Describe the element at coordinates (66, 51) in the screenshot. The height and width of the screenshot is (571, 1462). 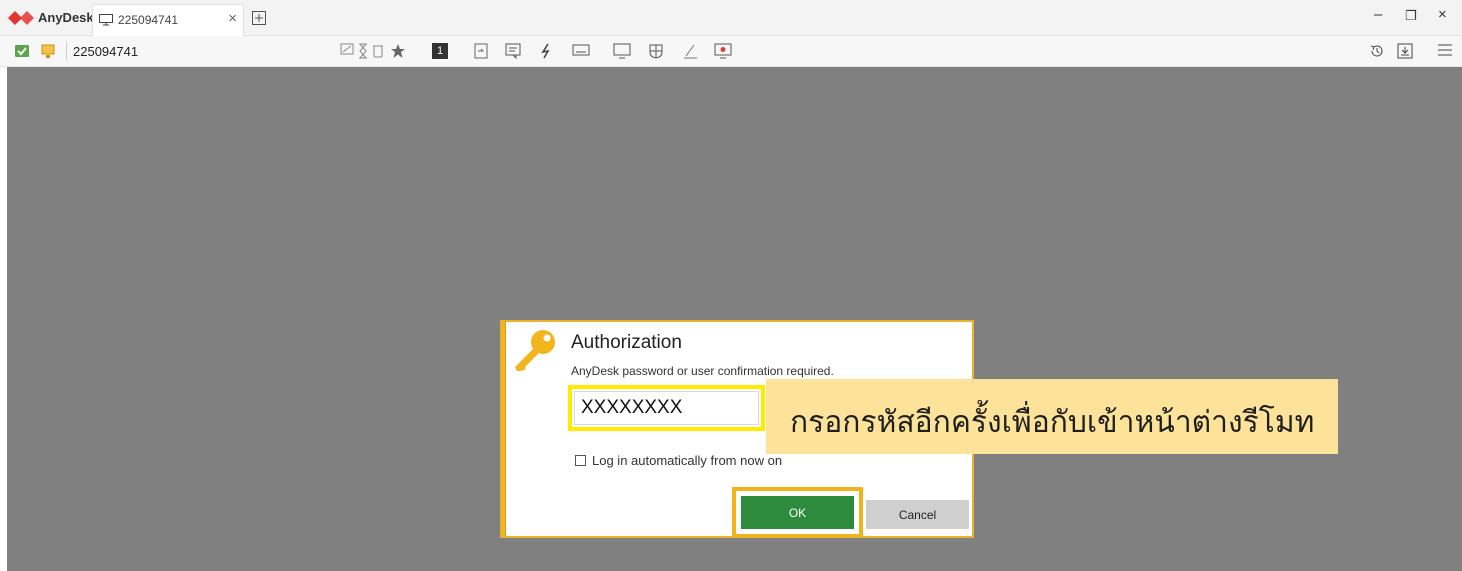
I see `address-separator` at that location.